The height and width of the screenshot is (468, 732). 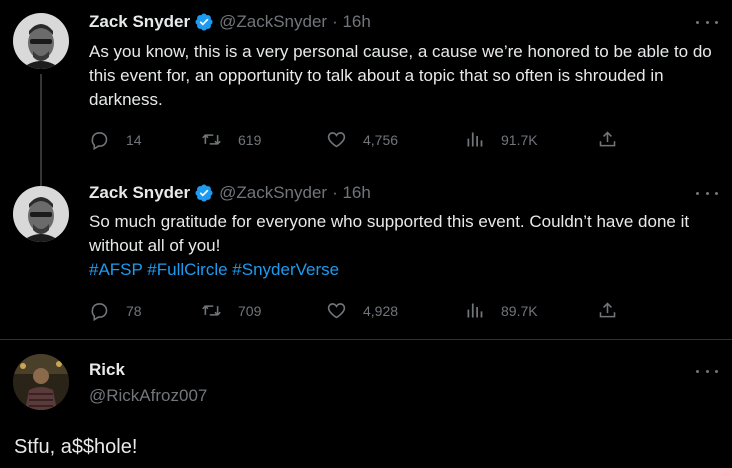 What do you see at coordinates (107, 370) in the screenshot?
I see `author-name: Rick` at bounding box center [107, 370].